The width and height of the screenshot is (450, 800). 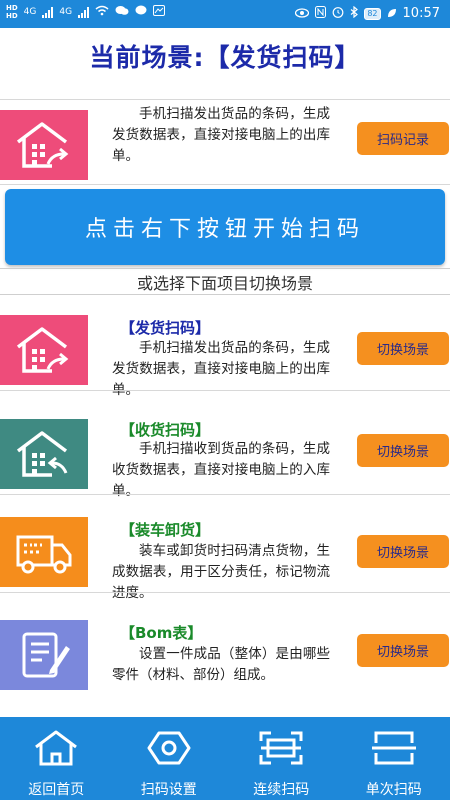 I want to click on status-bar: HD HD 4G 4G 82 10:57, so click(x=225, y=14).